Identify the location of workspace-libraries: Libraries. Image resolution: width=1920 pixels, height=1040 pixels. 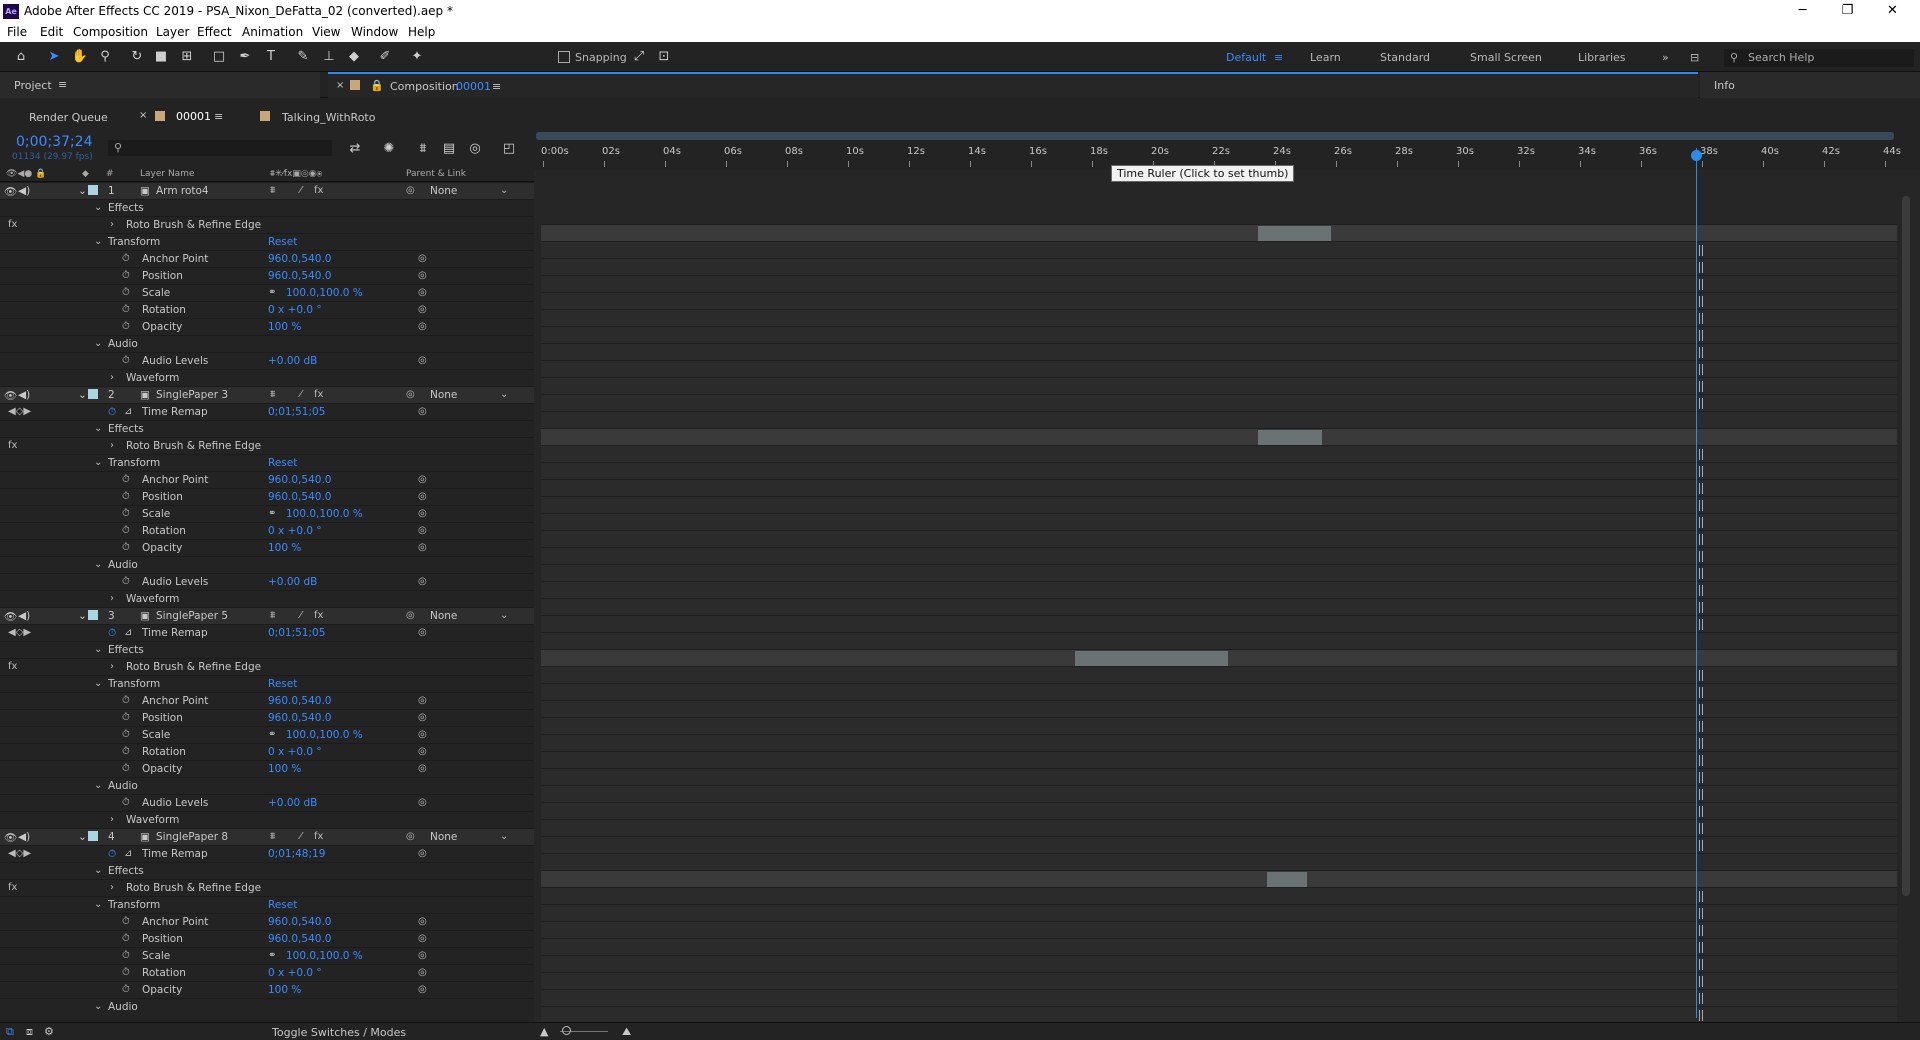
(1602, 57).